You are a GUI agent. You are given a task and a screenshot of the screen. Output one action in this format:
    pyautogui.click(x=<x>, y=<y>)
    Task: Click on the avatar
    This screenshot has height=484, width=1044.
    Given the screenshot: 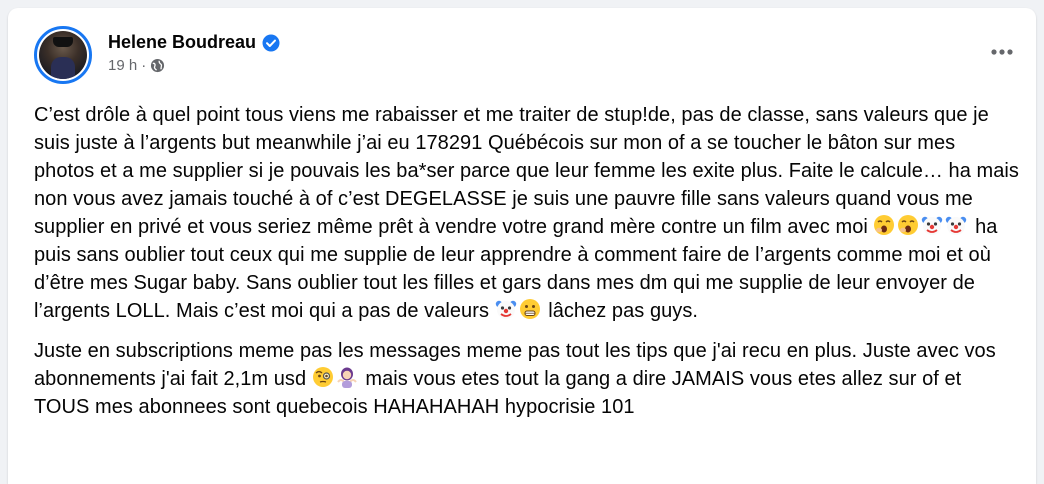 What is the action you would take?
    pyautogui.click(x=63, y=55)
    